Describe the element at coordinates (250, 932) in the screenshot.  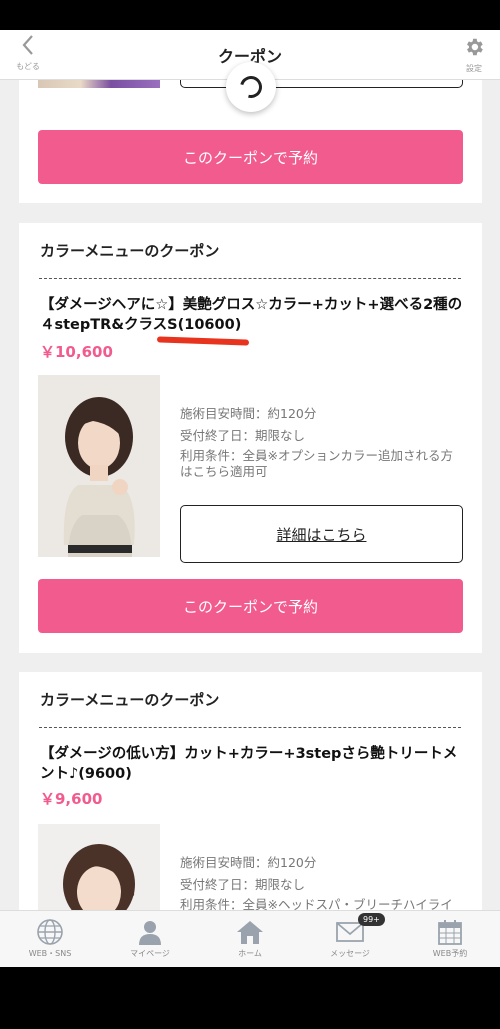
I see `home-icon` at that location.